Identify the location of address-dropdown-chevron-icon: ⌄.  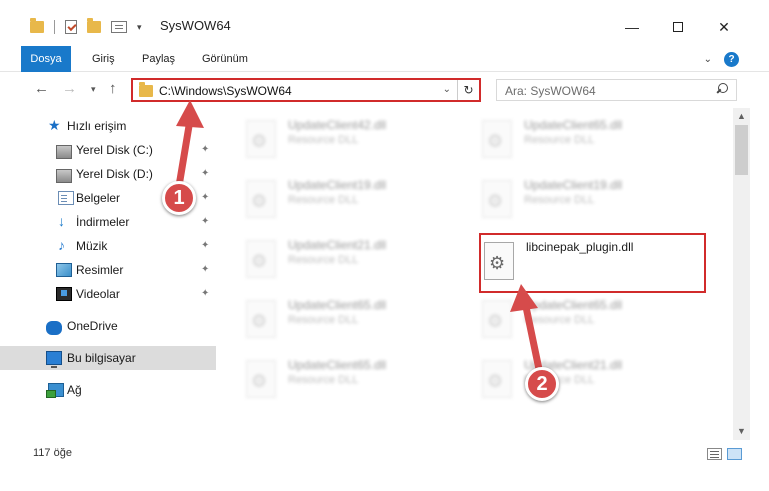
(447, 89).